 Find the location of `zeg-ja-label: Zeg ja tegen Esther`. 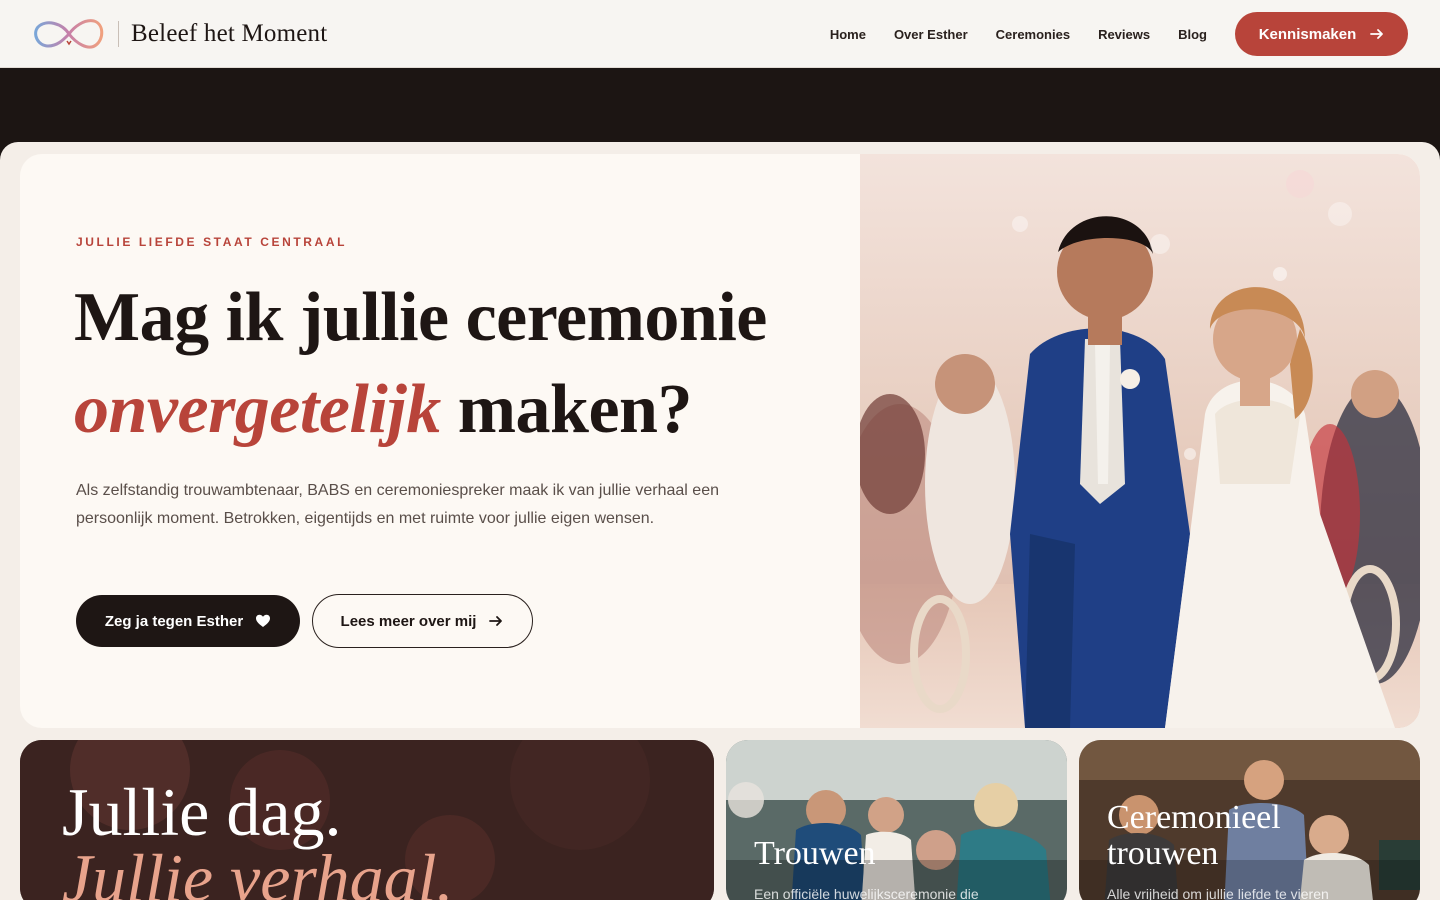

zeg-ja-label: Zeg ja tegen Esther is located at coordinates (174, 621).